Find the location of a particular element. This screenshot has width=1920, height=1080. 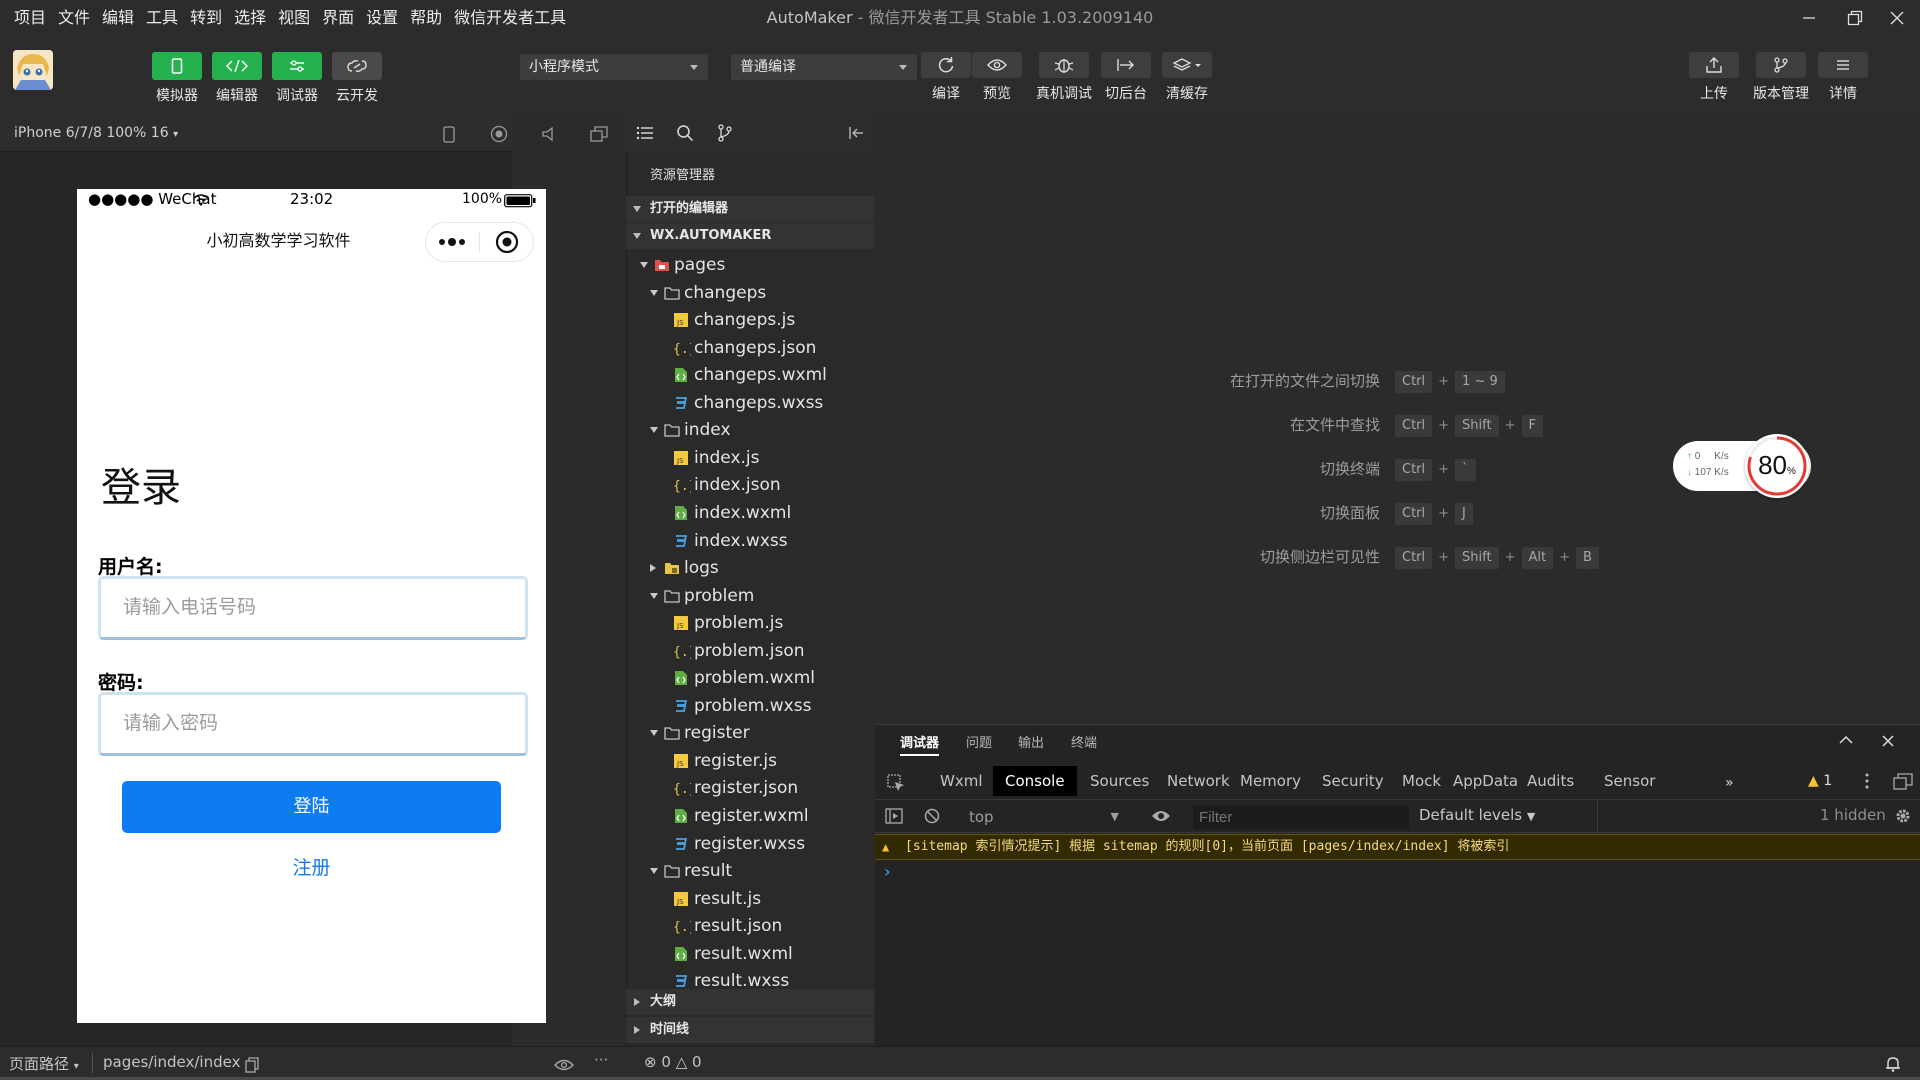

tree-folder: register is located at coordinates (750, 733).